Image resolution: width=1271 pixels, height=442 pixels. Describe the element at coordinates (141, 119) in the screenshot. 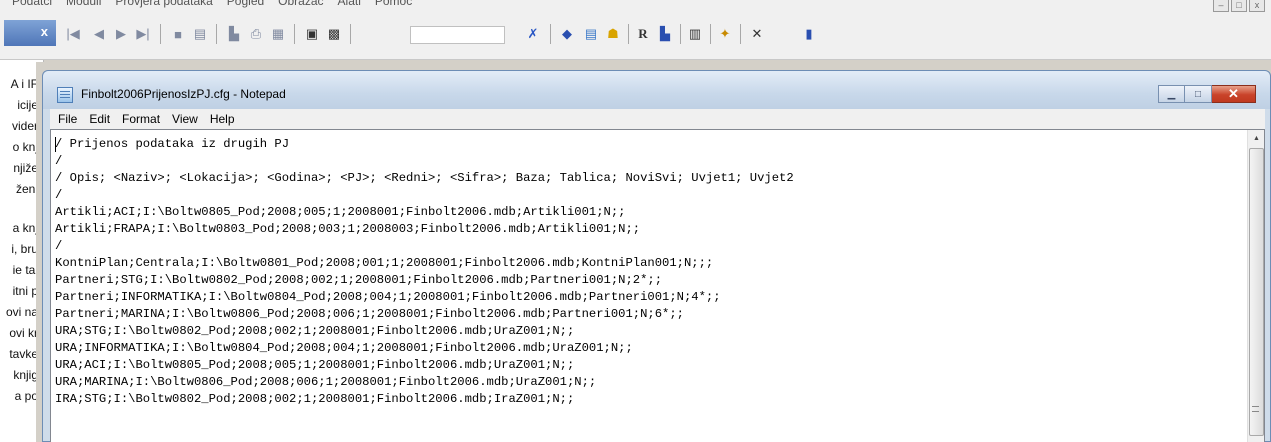

I see `menu-format: Format` at that location.